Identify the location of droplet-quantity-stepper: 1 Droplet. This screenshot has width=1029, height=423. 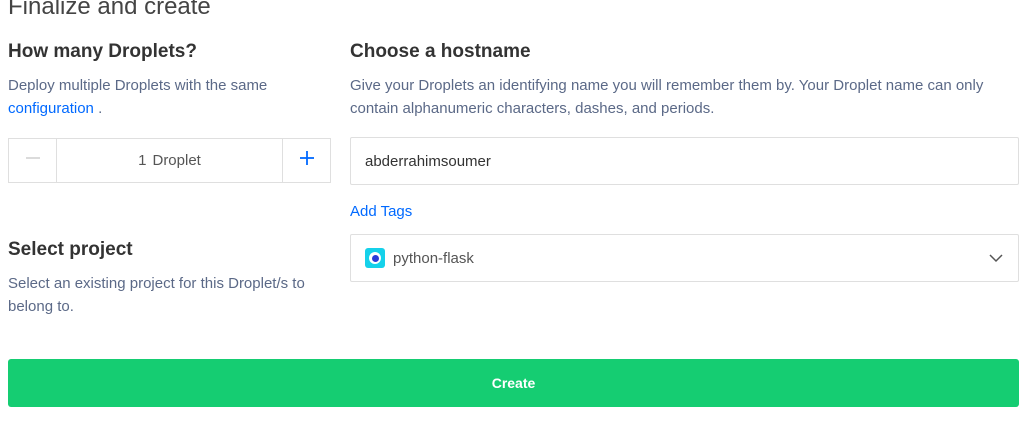
(169, 160).